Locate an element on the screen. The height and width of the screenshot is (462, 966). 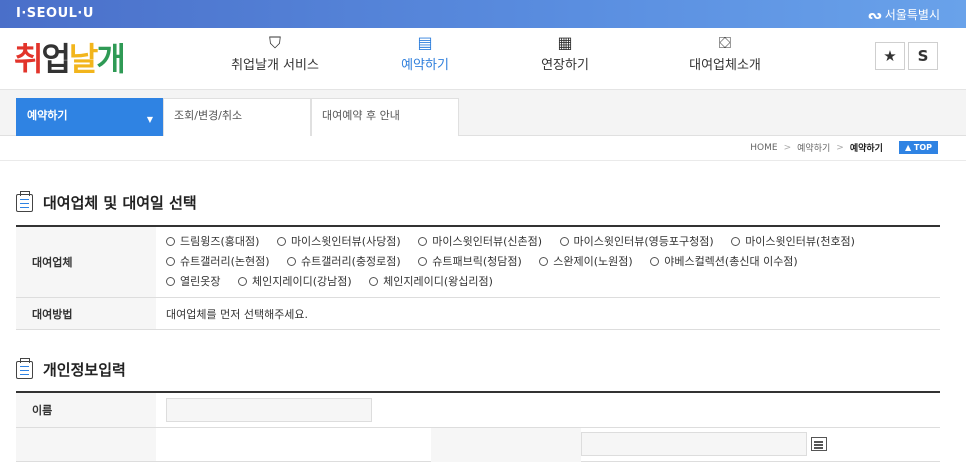
breadcrumb-sep-2: > is located at coordinates (840, 147).